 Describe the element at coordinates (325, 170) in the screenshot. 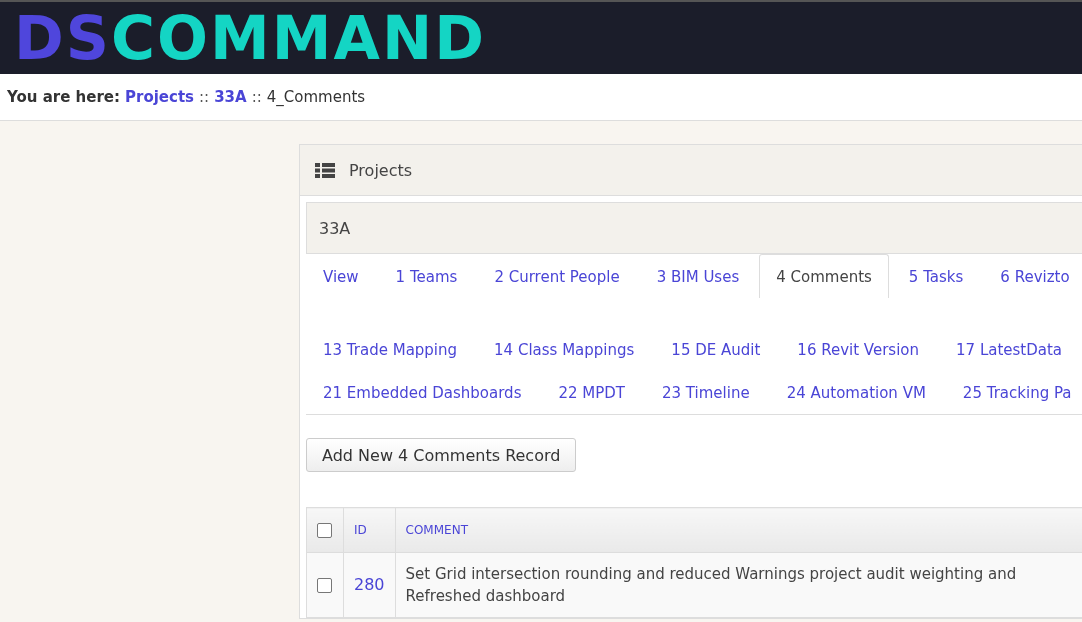

I see `list-icon` at that location.